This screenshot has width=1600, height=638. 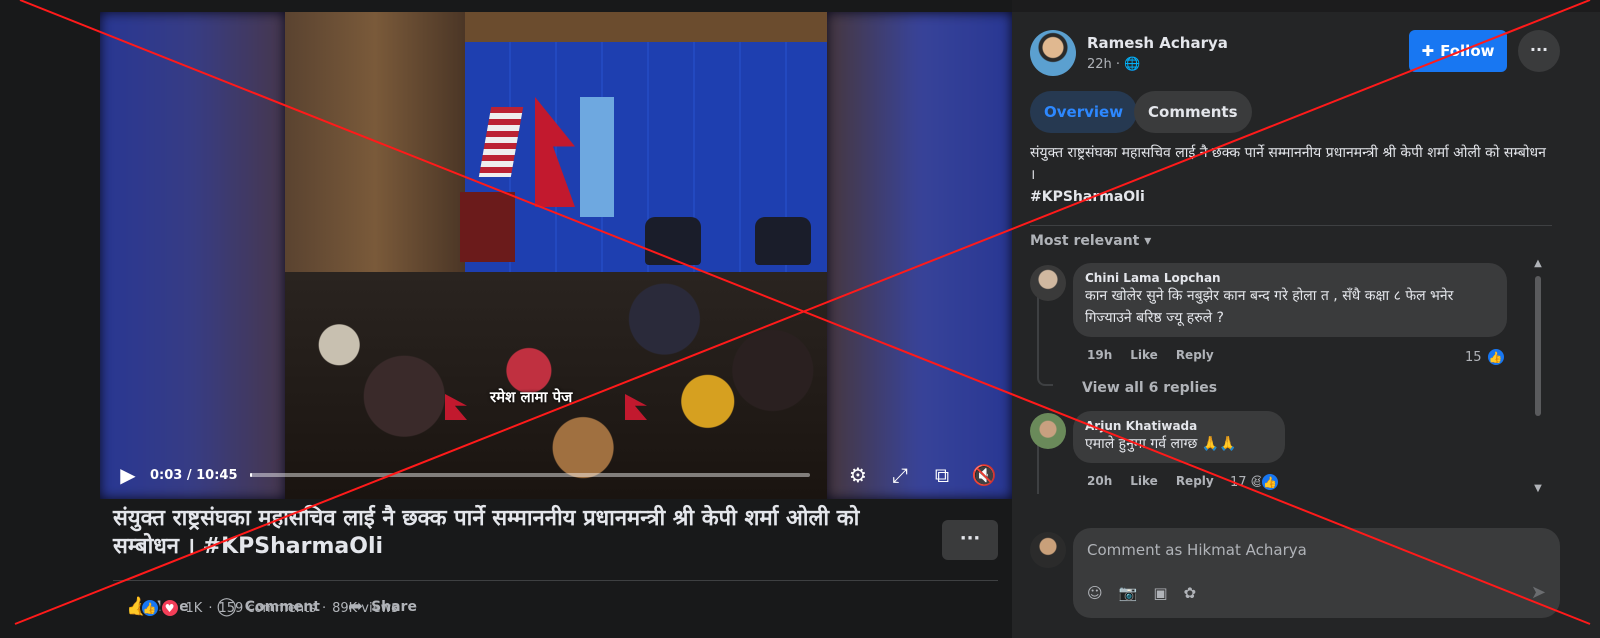 I want to click on follow-button: ✚ Follow, so click(x=1458, y=51).